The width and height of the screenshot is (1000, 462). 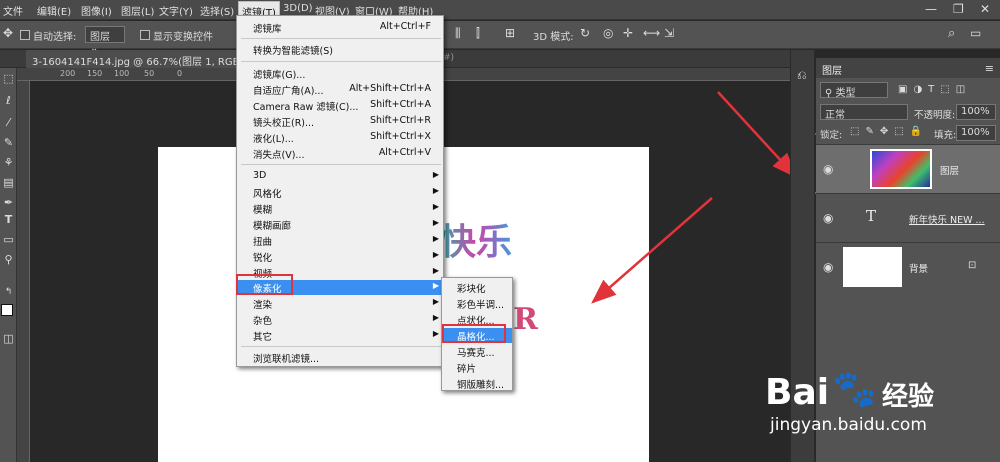 I want to click on paw-icon: 🐾, so click(x=854, y=389).